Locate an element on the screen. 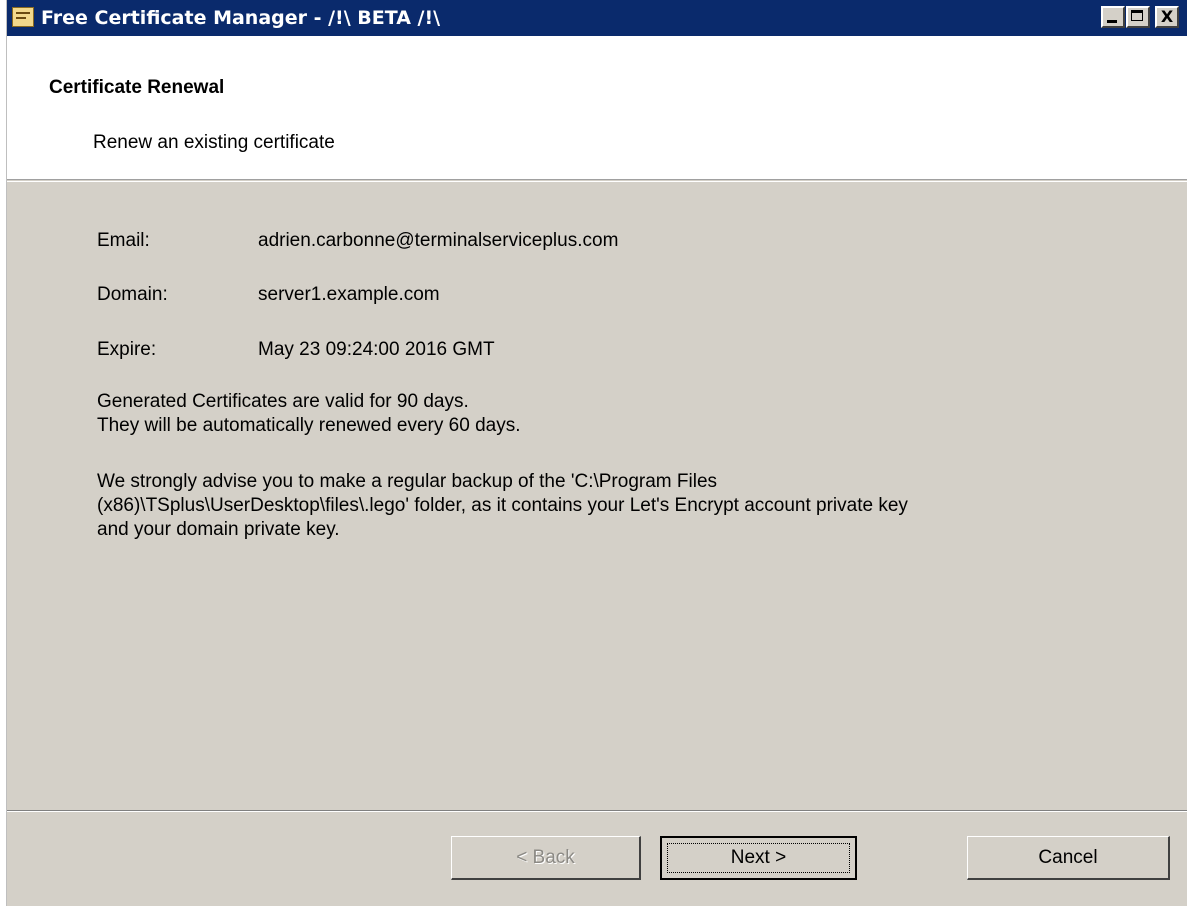 This screenshot has width=1187, height=906. back-button: < Back is located at coordinates (546, 858).